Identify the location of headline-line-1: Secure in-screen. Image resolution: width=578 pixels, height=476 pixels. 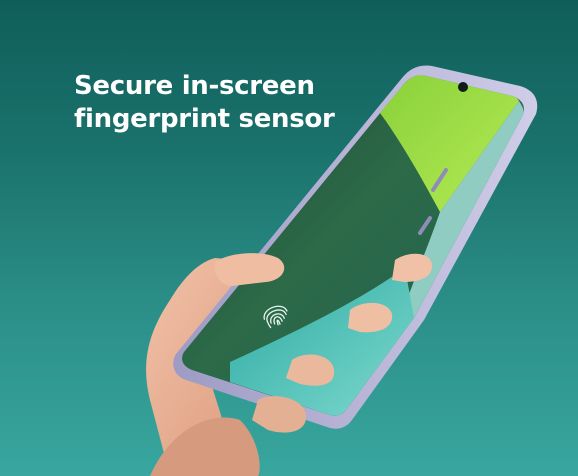
(194, 86).